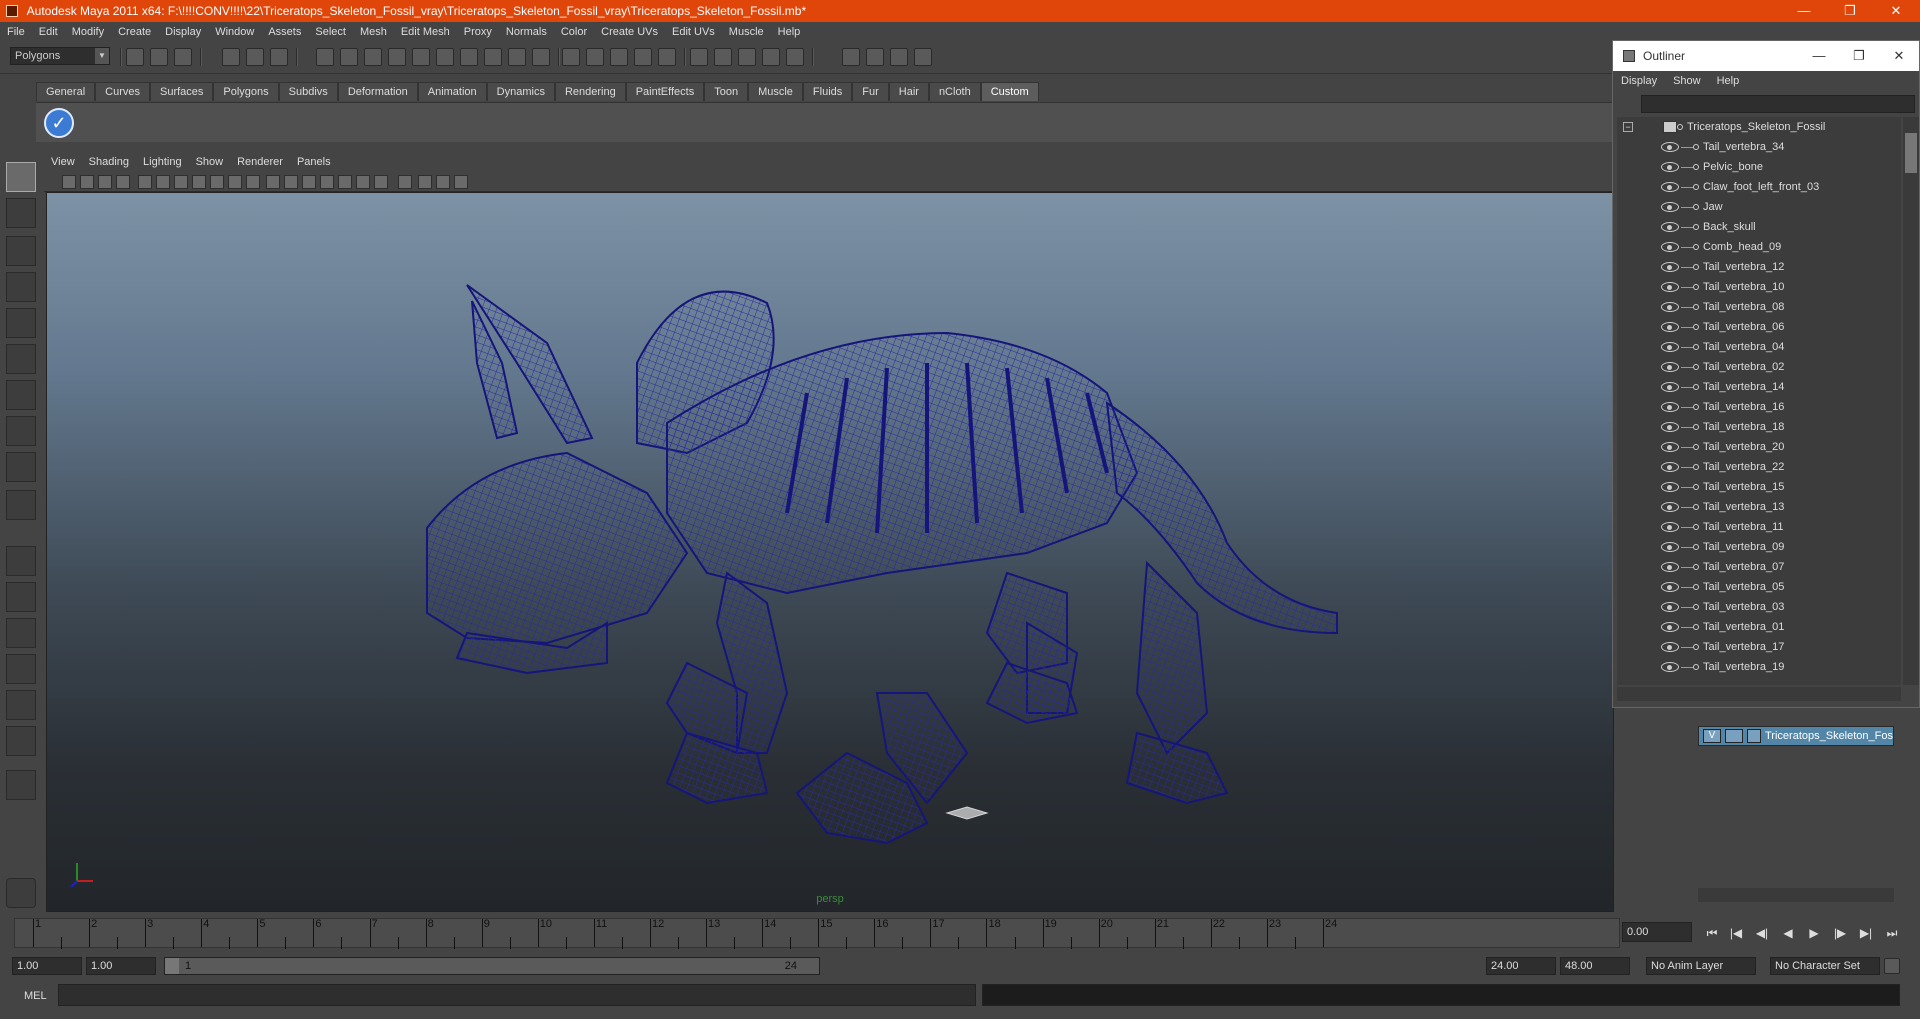 The height and width of the screenshot is (1019, 1920). Describe the element at coordinates (21, 633) in the screenshot. I see `layout-outliner-icon` at that location.